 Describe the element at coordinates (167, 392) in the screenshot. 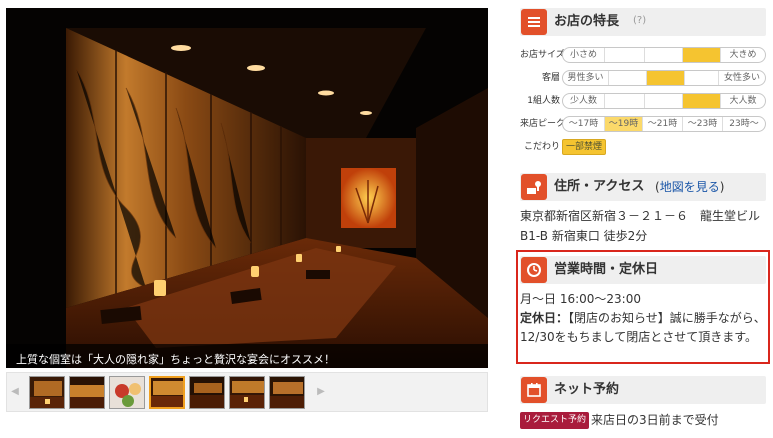

I see `thumbnail-4-selected` at that location.